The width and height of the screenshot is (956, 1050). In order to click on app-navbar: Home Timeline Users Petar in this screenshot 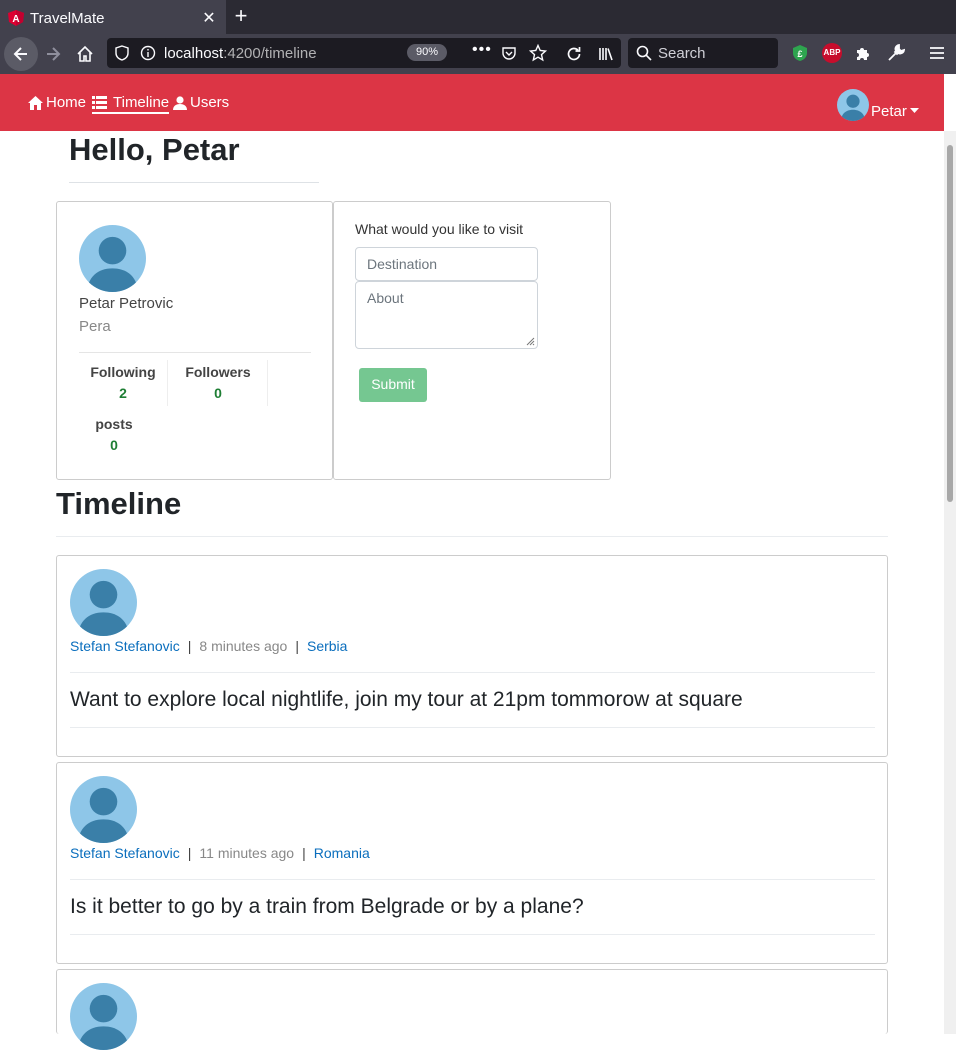, I will do `click(472, 102)`.